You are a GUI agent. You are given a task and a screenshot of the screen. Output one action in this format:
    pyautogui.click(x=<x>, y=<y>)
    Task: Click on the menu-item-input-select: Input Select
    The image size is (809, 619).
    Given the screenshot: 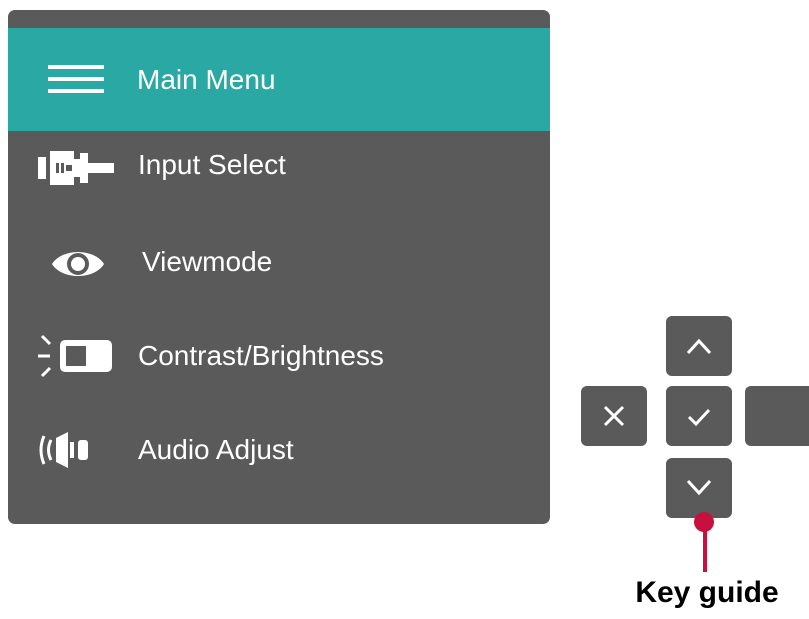 What is the action you would take?
    pyautogui.click(x=279, y=167)
    